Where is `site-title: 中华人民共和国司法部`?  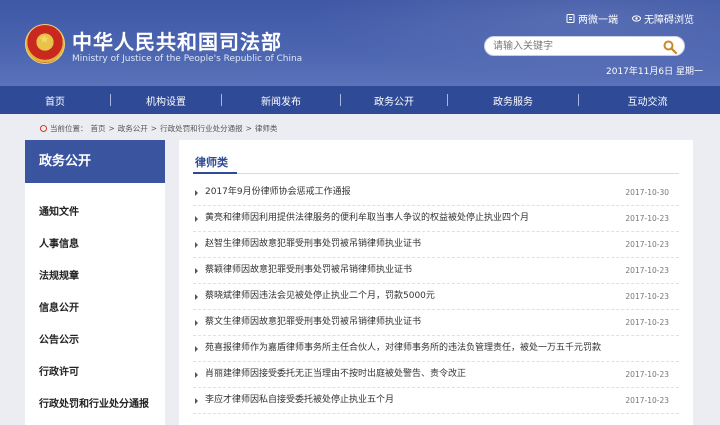
site-title: 中华人民共和国司法部 is located at coordinates (177, 40).